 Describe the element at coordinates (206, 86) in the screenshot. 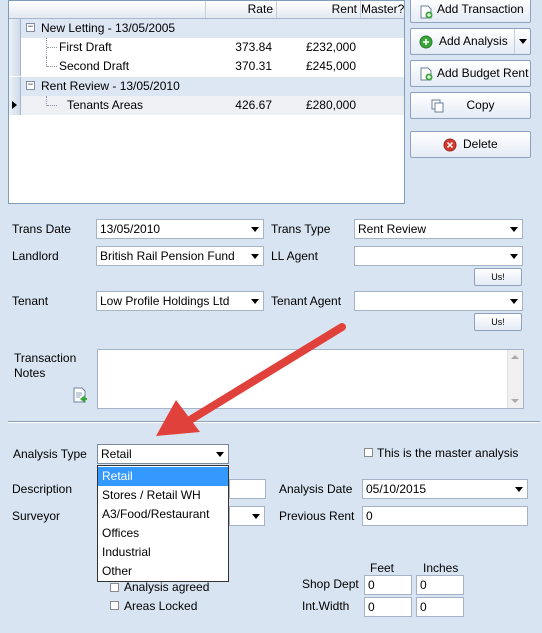

I see `group-row-rent-review: − Rent Review - 13/05/2010` at that location.